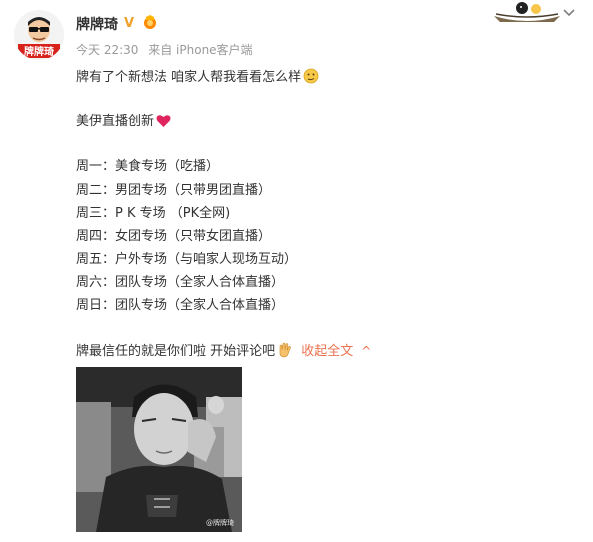  I want to click on collapse-button: 收起全文, so click(327, 351).